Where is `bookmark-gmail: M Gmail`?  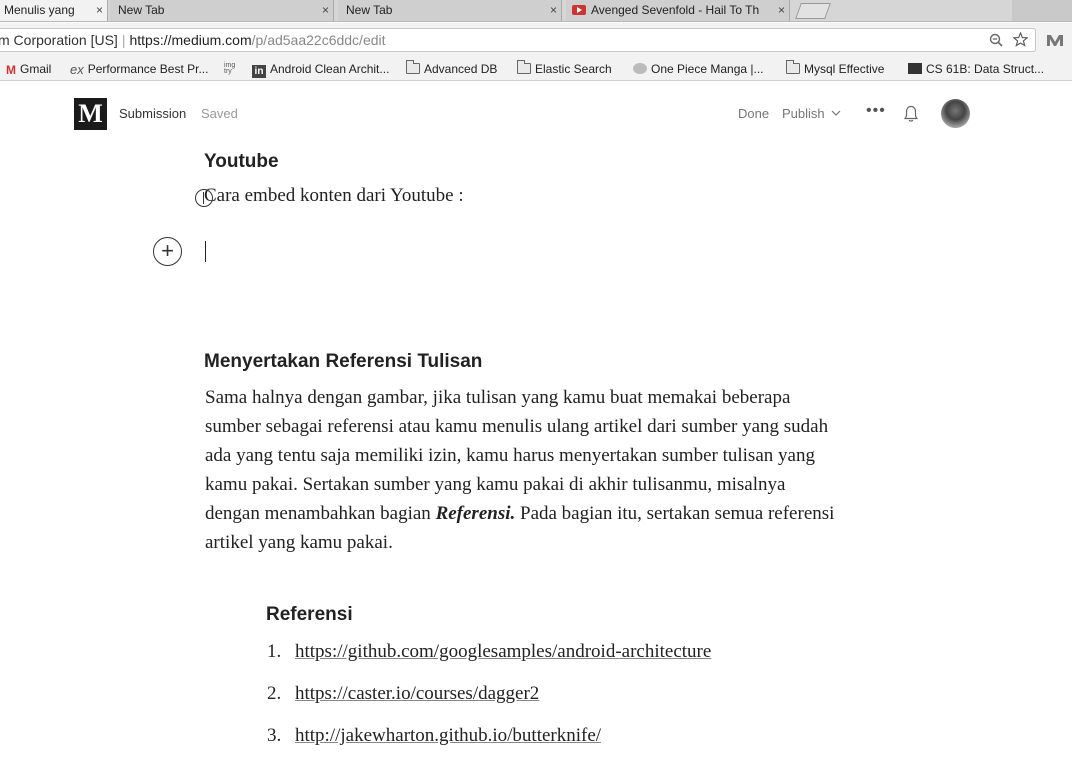
bookmark-gmail: M Gmail is located at coordinates (28, 69).